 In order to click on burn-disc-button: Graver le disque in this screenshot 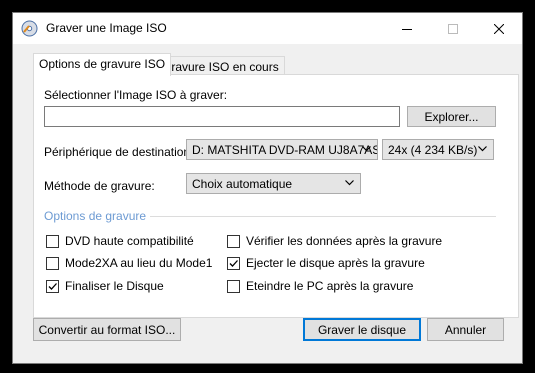, I will do `click(362, 329)`.